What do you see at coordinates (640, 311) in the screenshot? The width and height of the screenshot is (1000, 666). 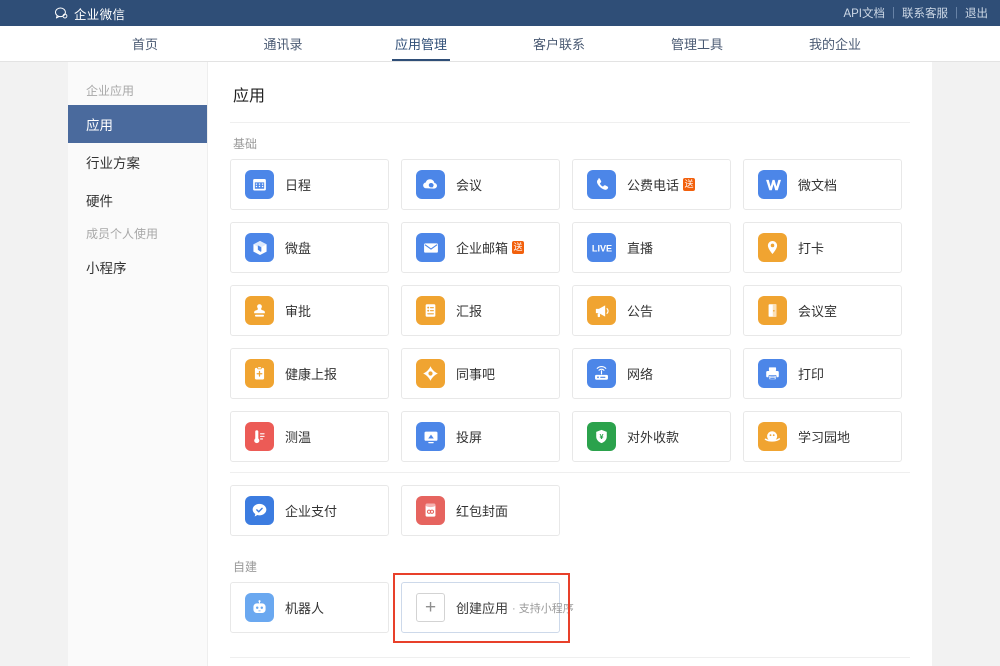 I see `app-card-label: 公告` at bounding box center [640, 311].